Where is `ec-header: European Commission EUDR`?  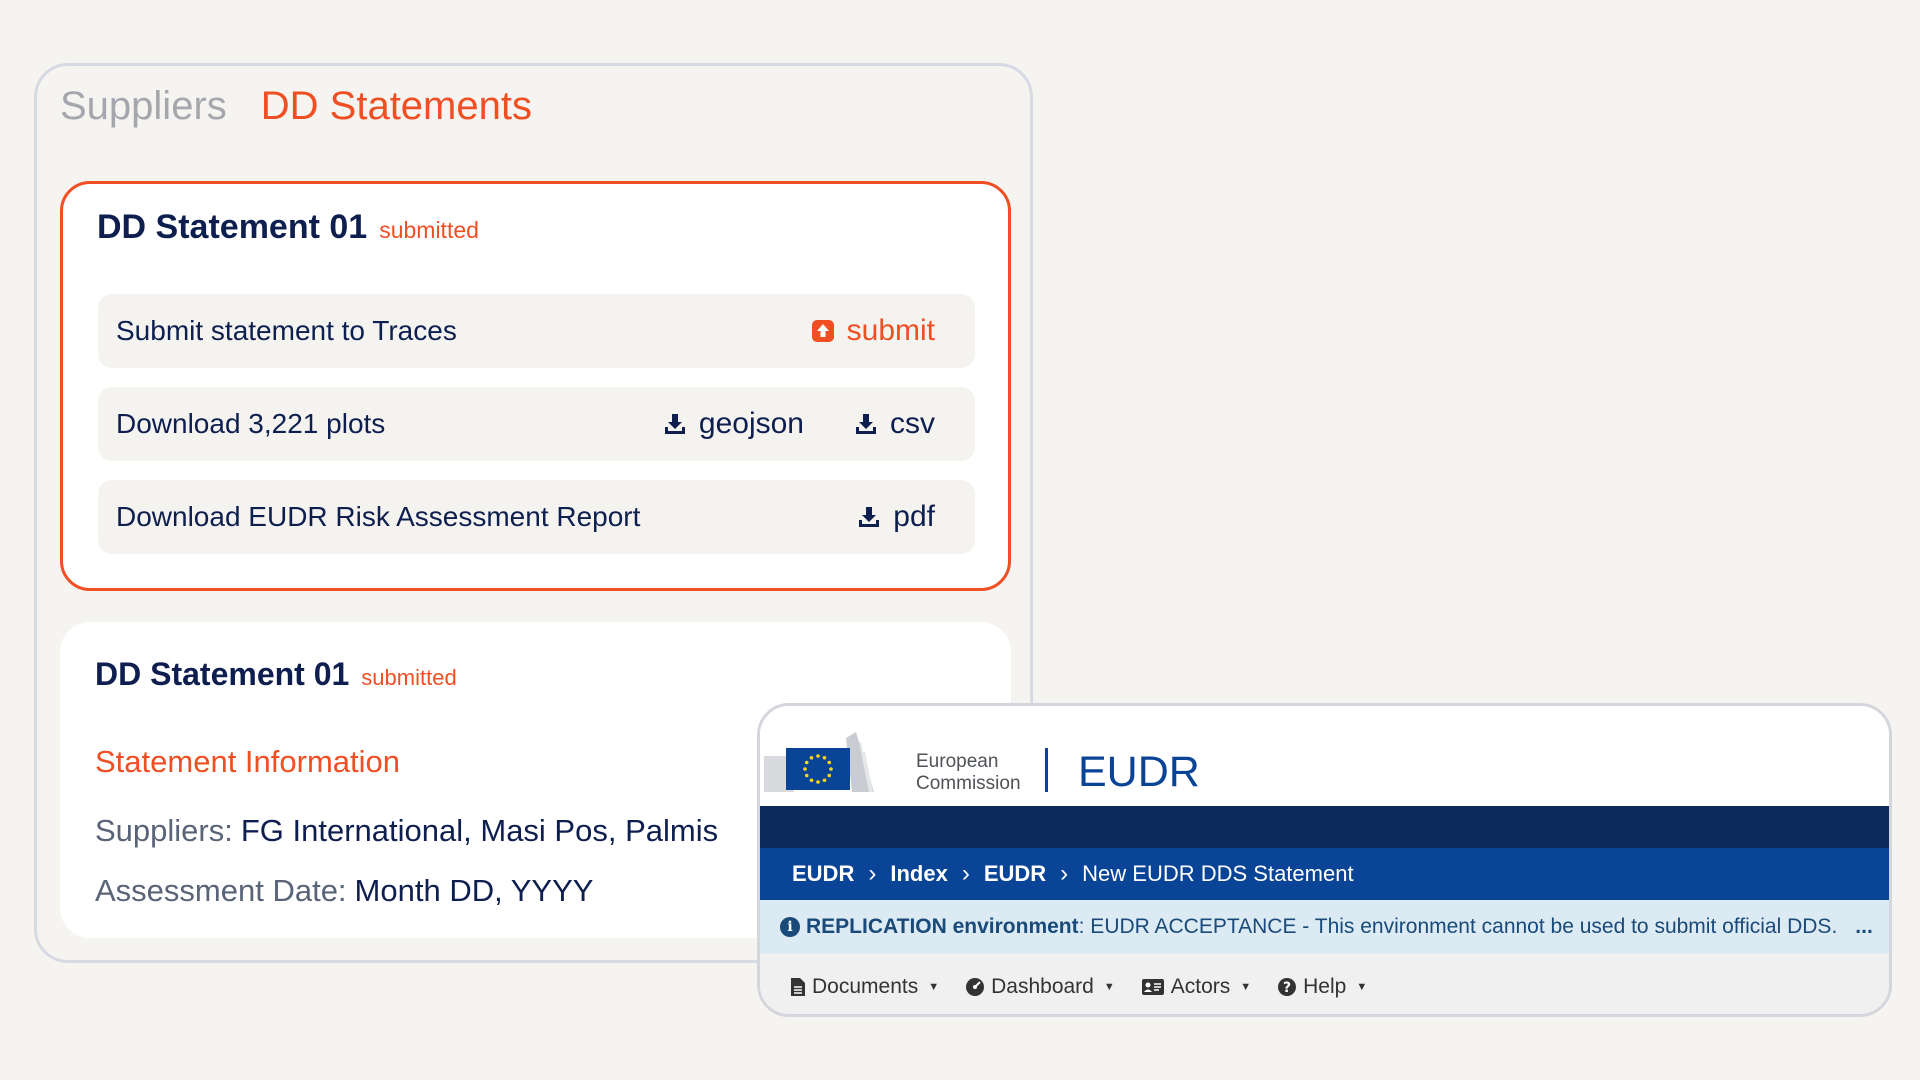 ec-header: European Commission EUDR is located at coordinates (1324, 756).